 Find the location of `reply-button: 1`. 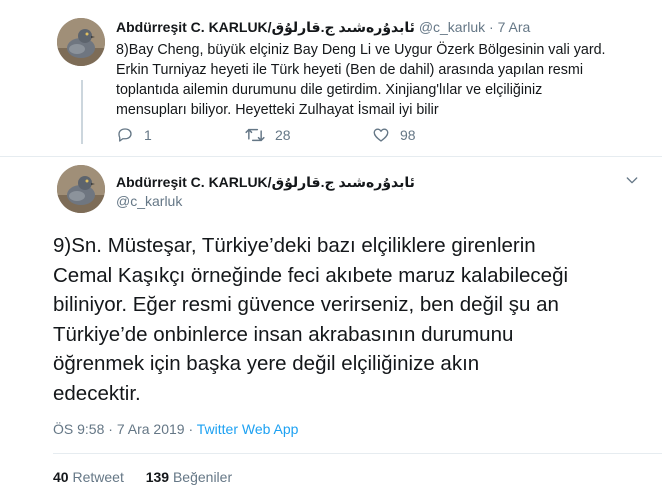

reply-button: 1 is located at coordinates (134, 135).